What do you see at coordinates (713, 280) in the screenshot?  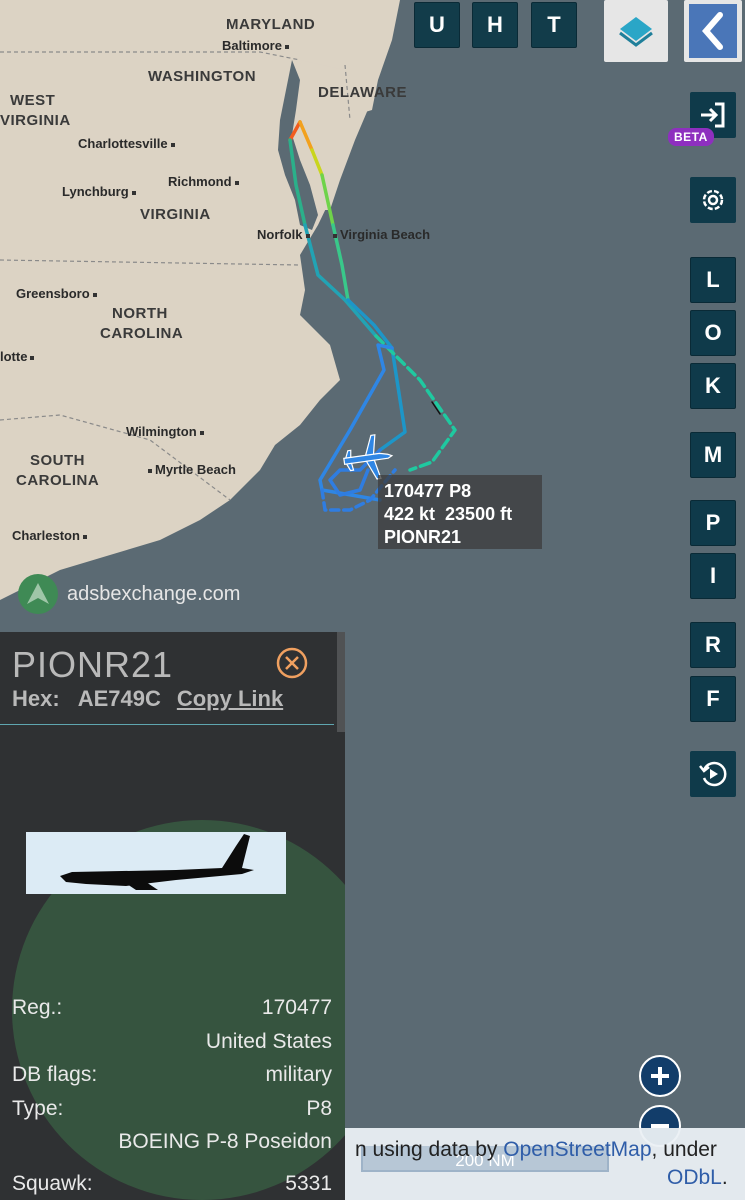 I see `button-l: L` at bounding box center [713, 280].